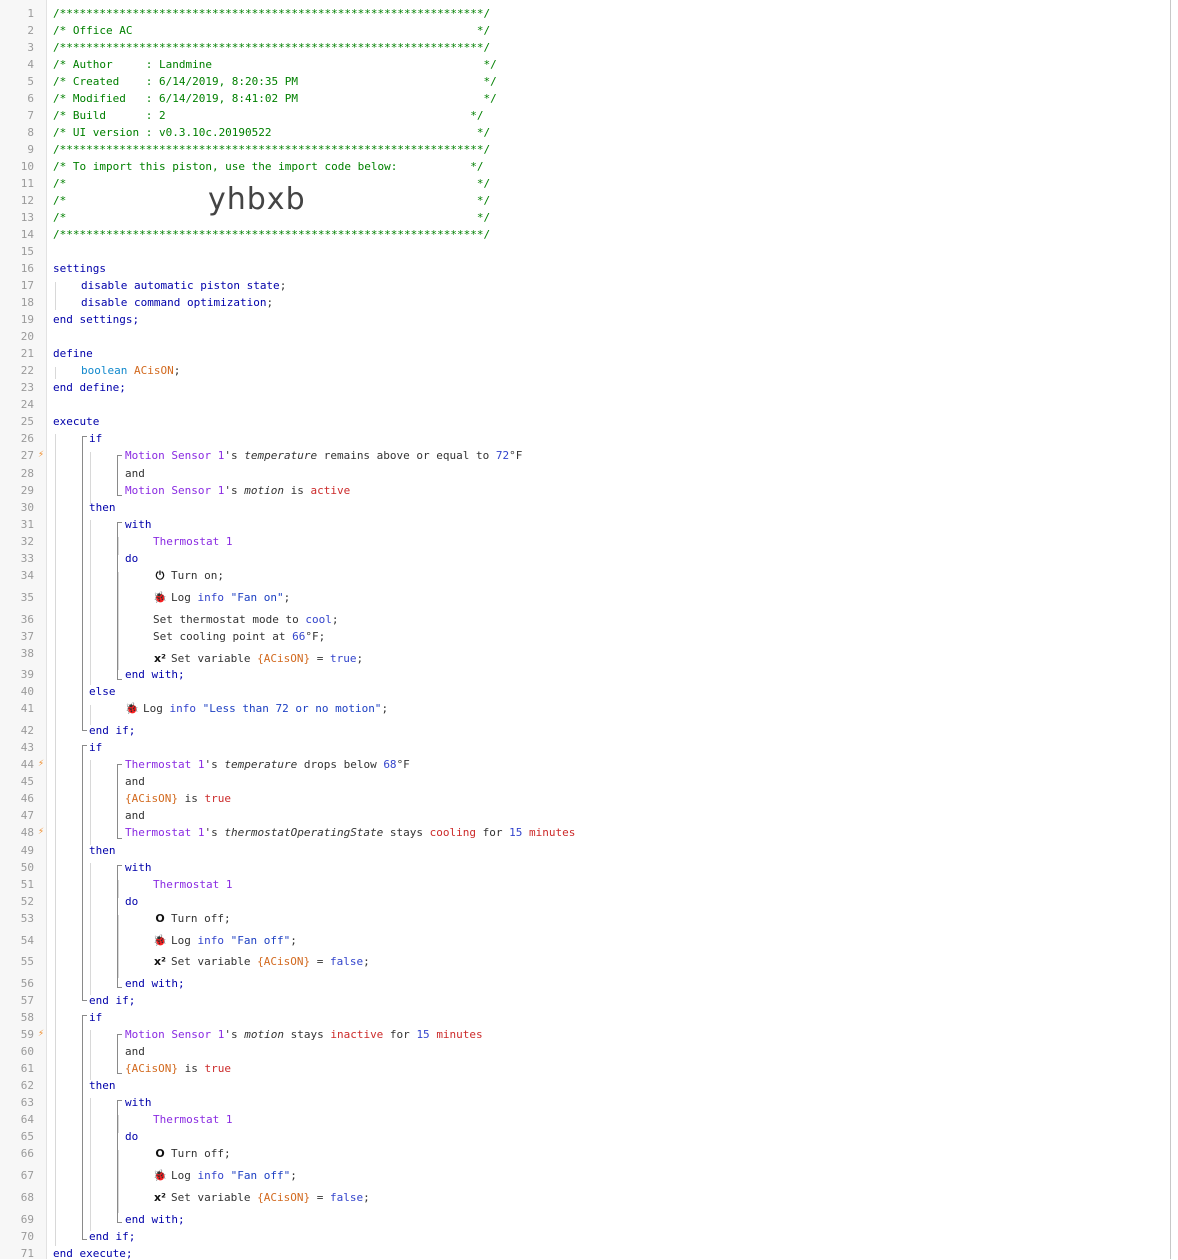  I want to click on line-number: 44, so click(27, 764).